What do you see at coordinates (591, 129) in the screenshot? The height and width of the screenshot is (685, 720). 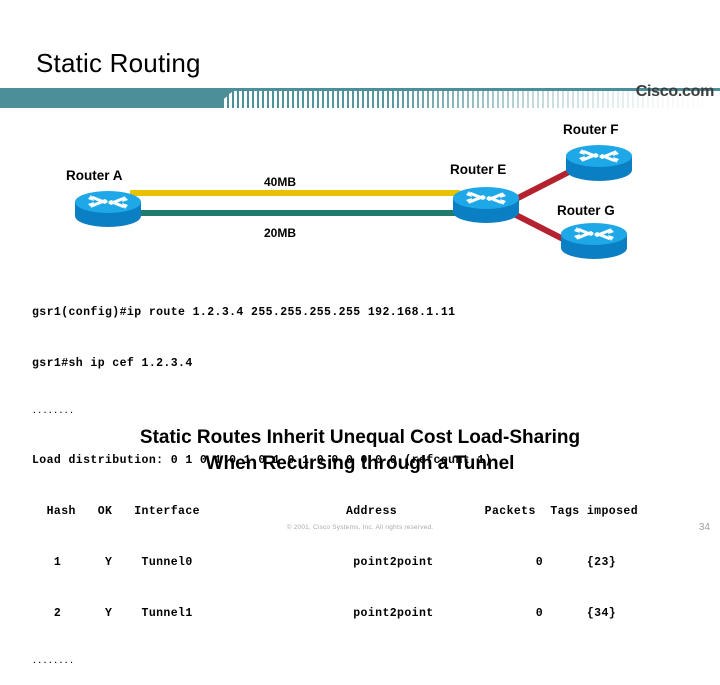 I see `router-f-label: Router F` at bounding box center [591, 129].